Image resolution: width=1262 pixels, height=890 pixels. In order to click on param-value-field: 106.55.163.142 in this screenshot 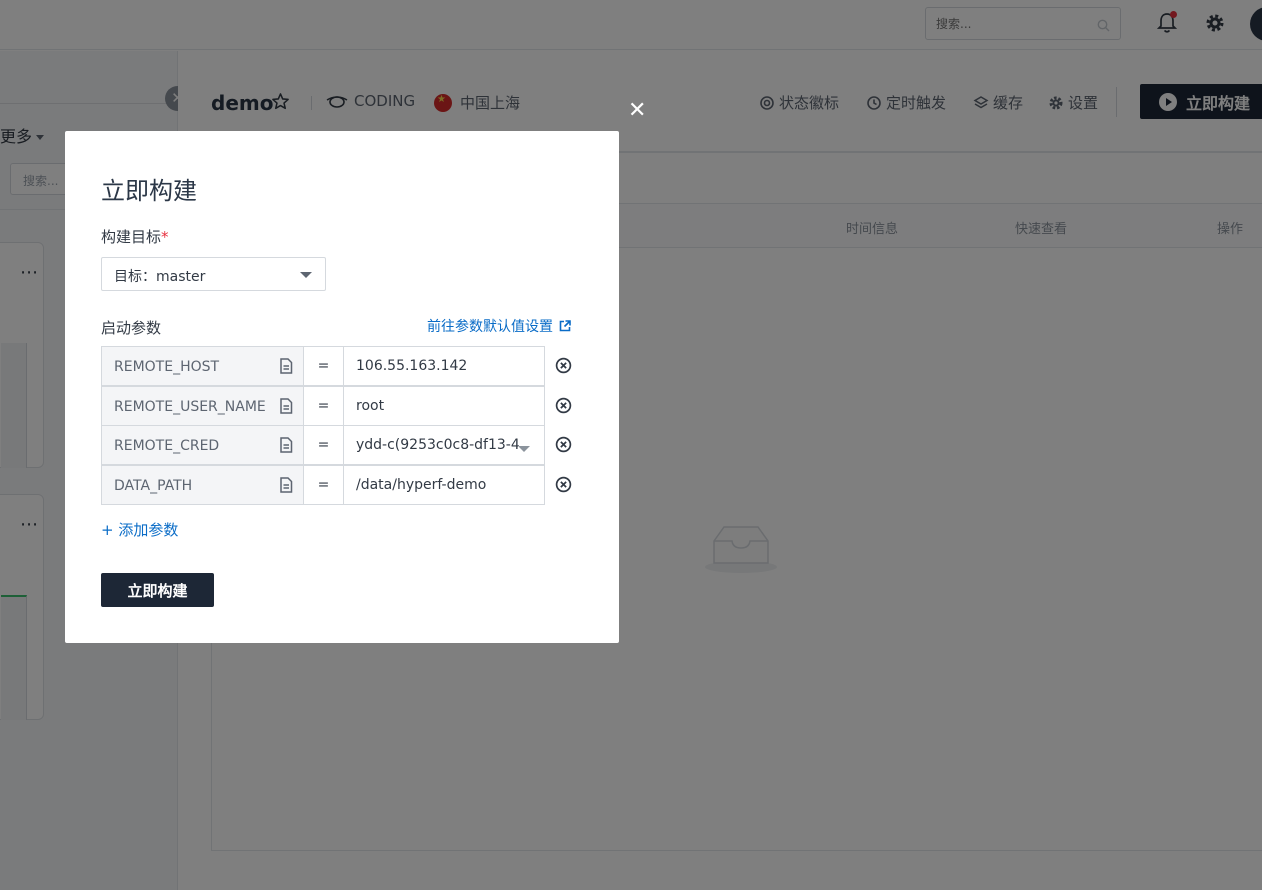, I will do `click(444, 366)`.